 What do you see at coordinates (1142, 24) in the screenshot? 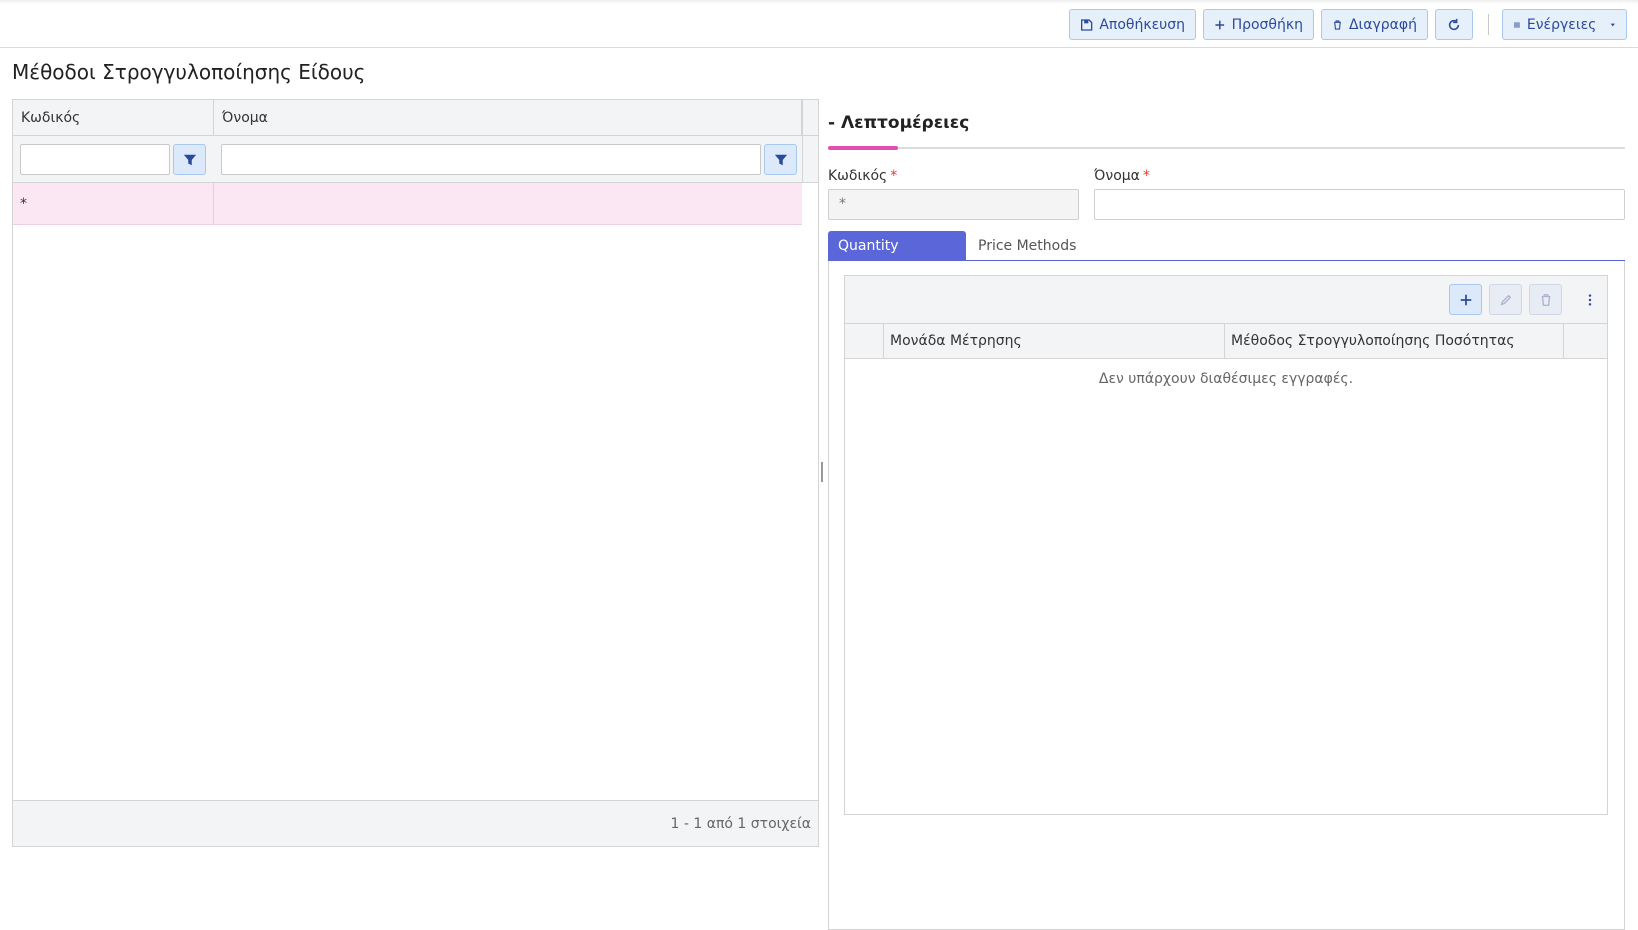
I see `save-label: Αποθήκευση` at bounding box center [1142, 24].